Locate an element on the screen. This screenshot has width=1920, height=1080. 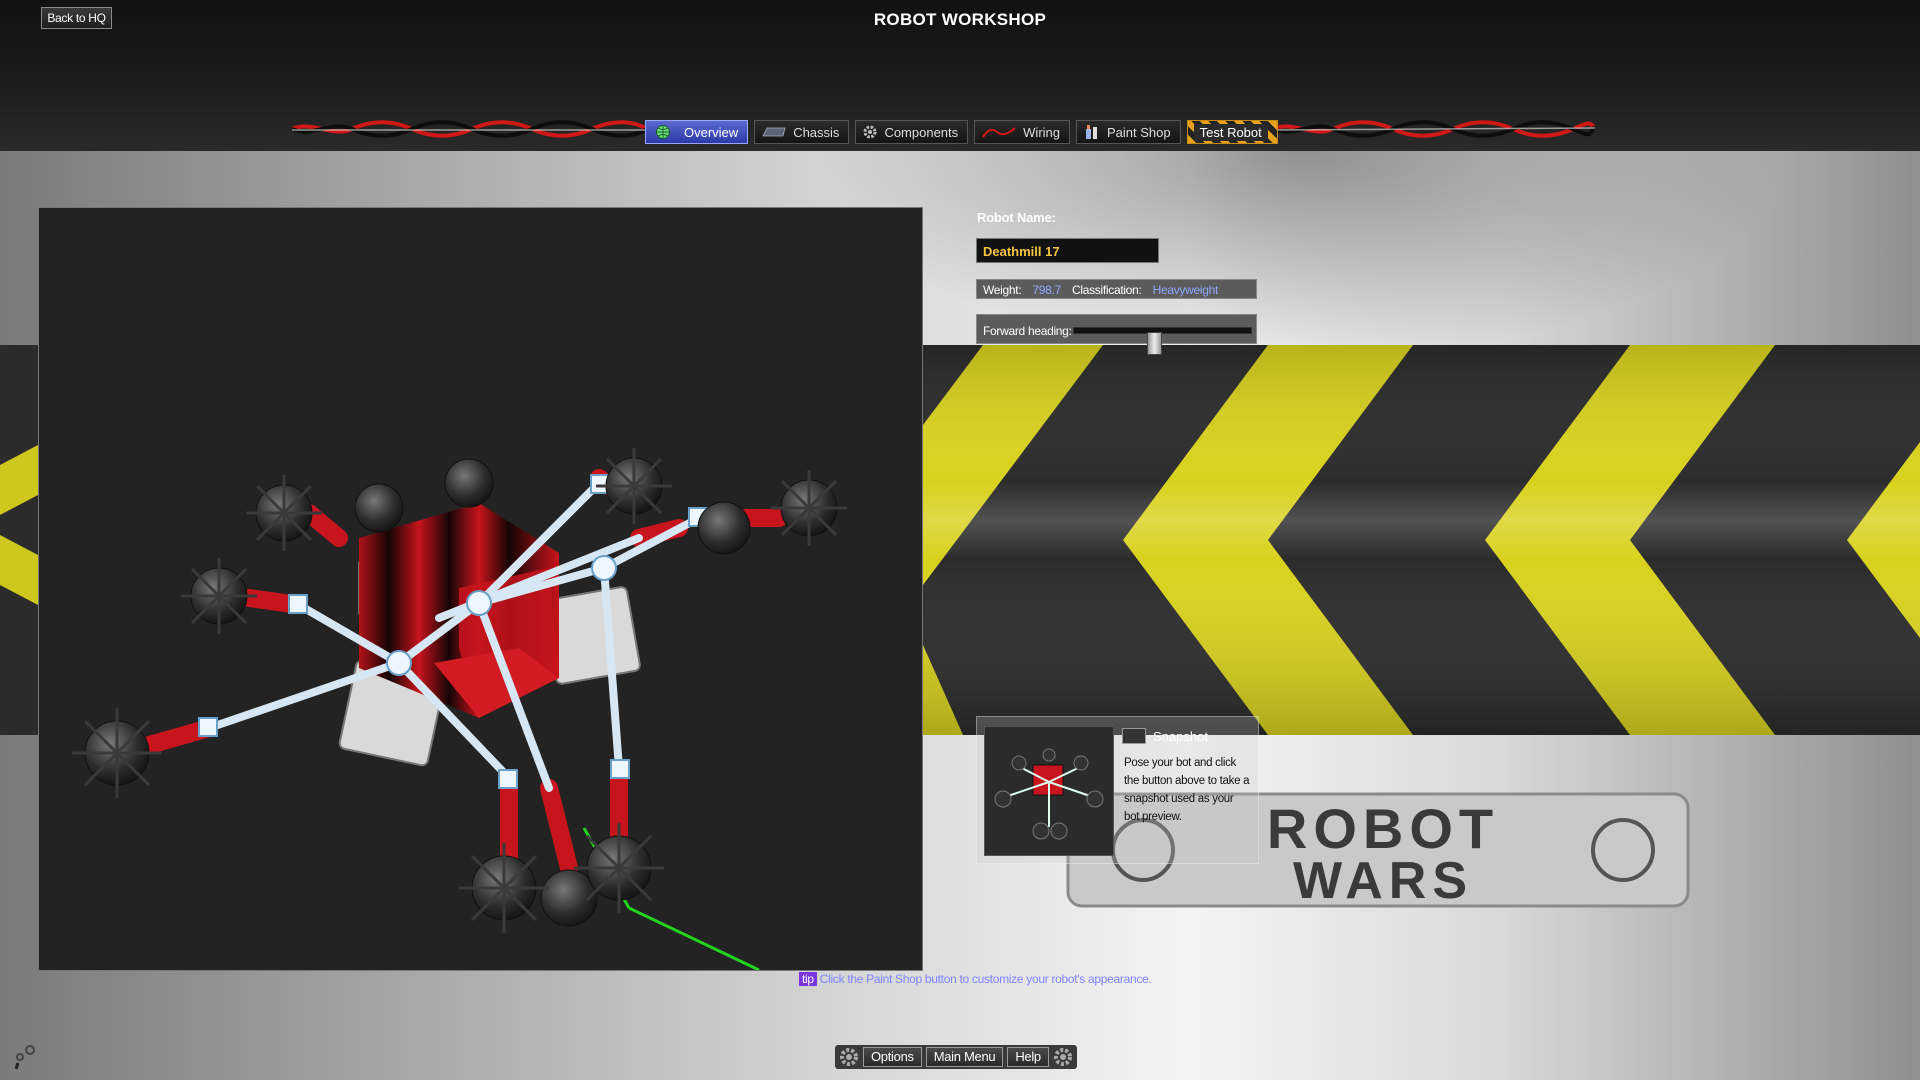
weight-label: Weight: is located at coordinates (1002, 290).